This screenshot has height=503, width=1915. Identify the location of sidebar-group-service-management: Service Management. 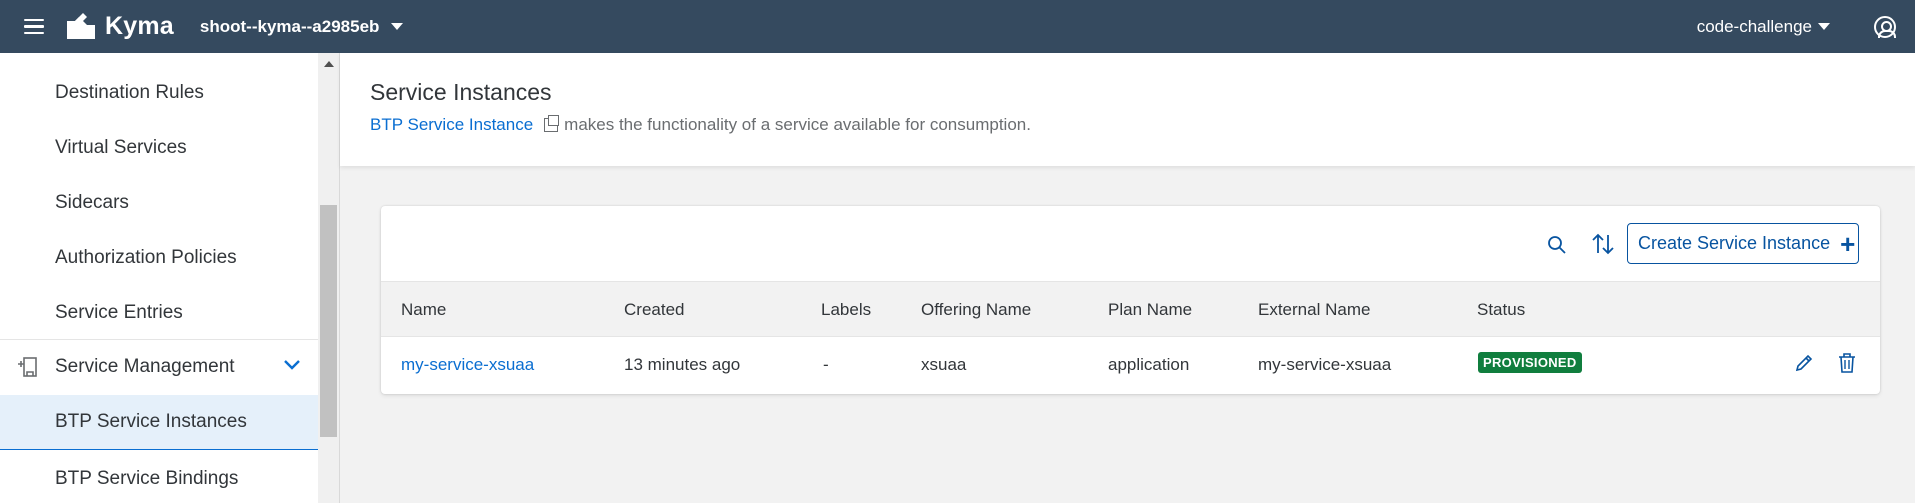
(159, 366).